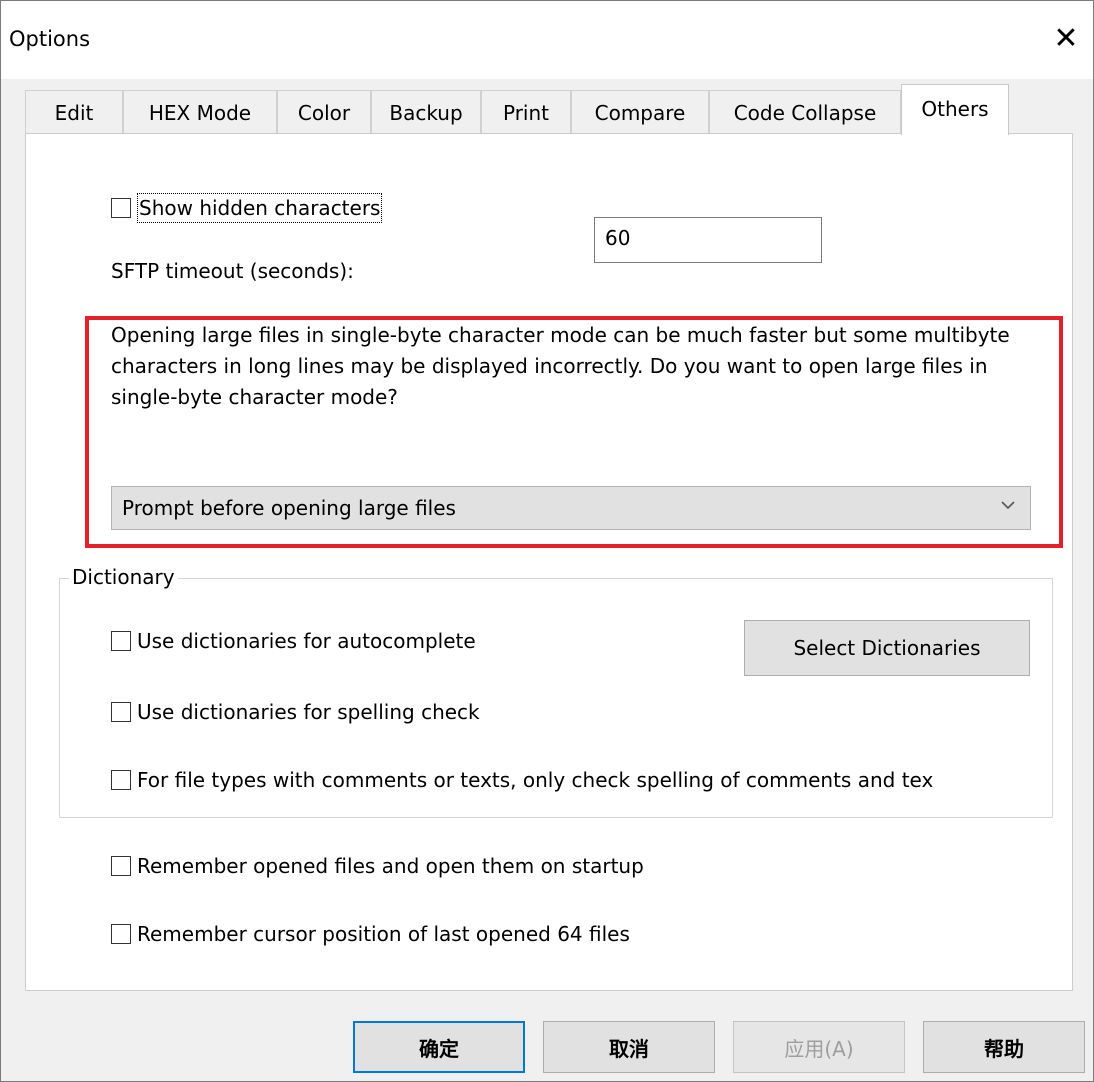 The image size is (1094, 1082). I want to click on spelling-check-checkbox, so click(121, 712).